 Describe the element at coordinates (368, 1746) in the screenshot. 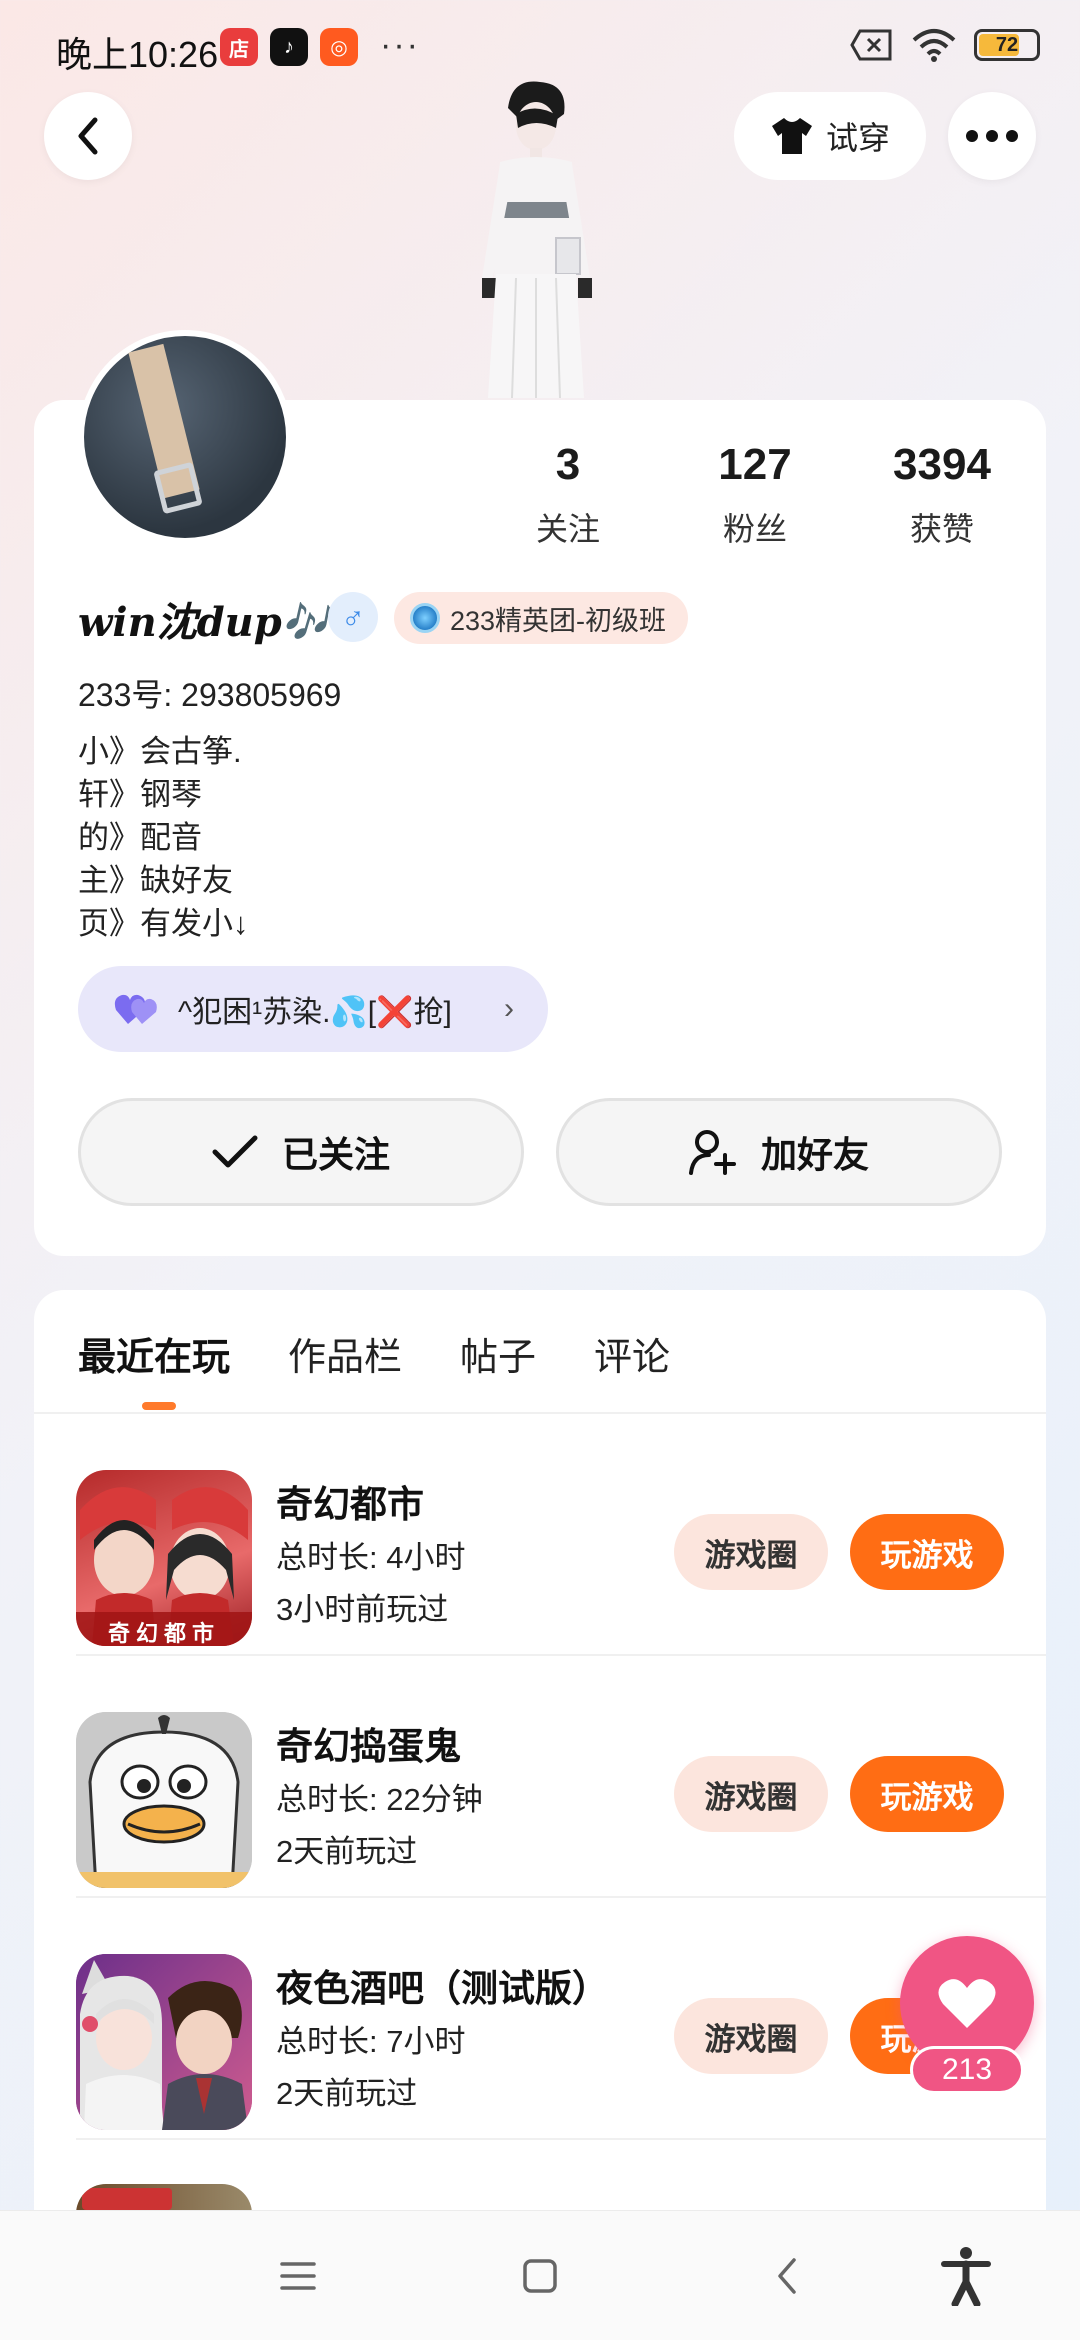

I see `game-name: 奇幻捣蛋鬼` at that location.